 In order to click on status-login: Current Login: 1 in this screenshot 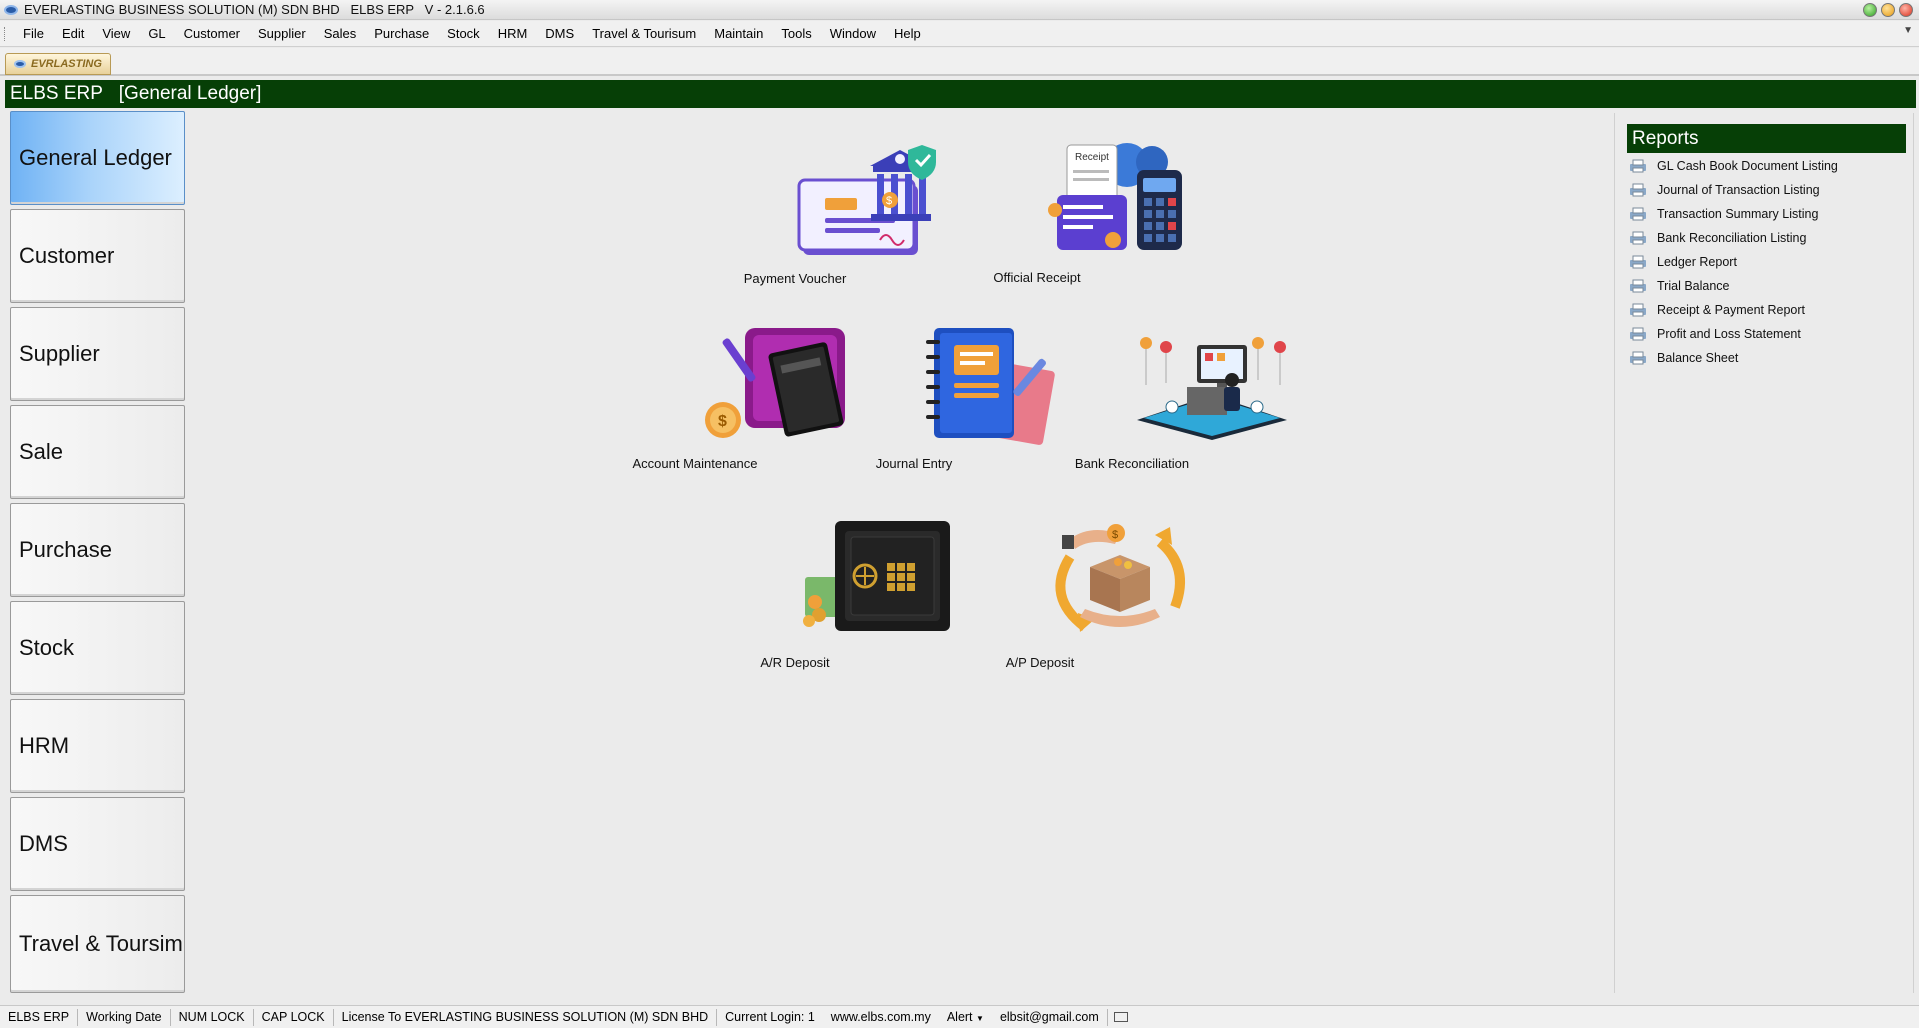, I will do `click(770, 1016)`.